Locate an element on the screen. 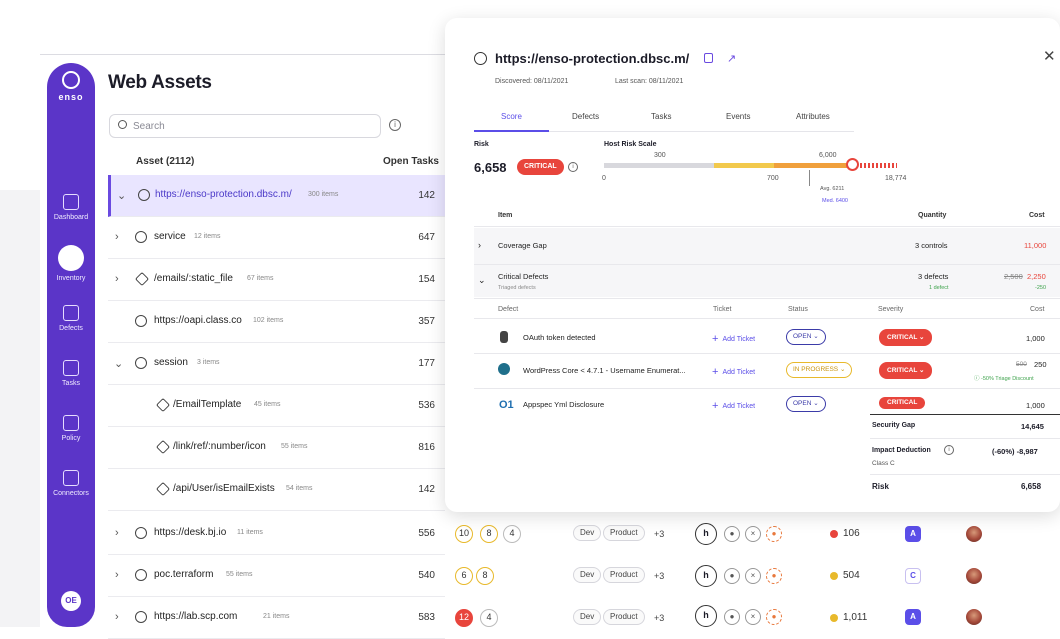 The width and height of the screenshot is (1060, 639). nav-connectors: Connectors is located at coordinates (71, 483).